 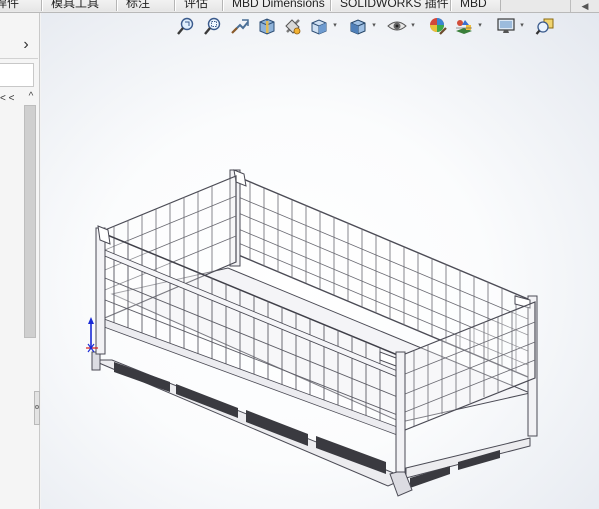 What do you see at coordinates (7, 98) in the screenshot?
I see `feature-tree-text: < <` at bounding box center [7, 98].